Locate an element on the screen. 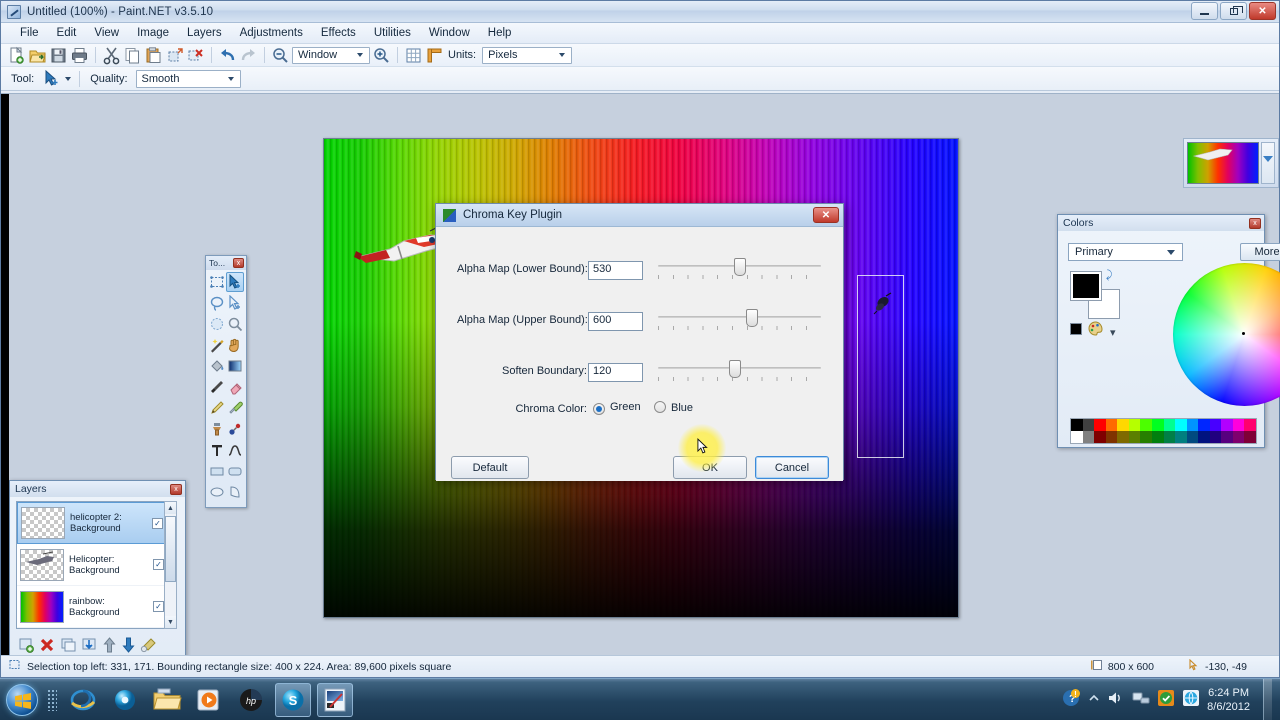 This screenshot has height=720, width=1280. default-button: Default is located at coordinates (490, 467).